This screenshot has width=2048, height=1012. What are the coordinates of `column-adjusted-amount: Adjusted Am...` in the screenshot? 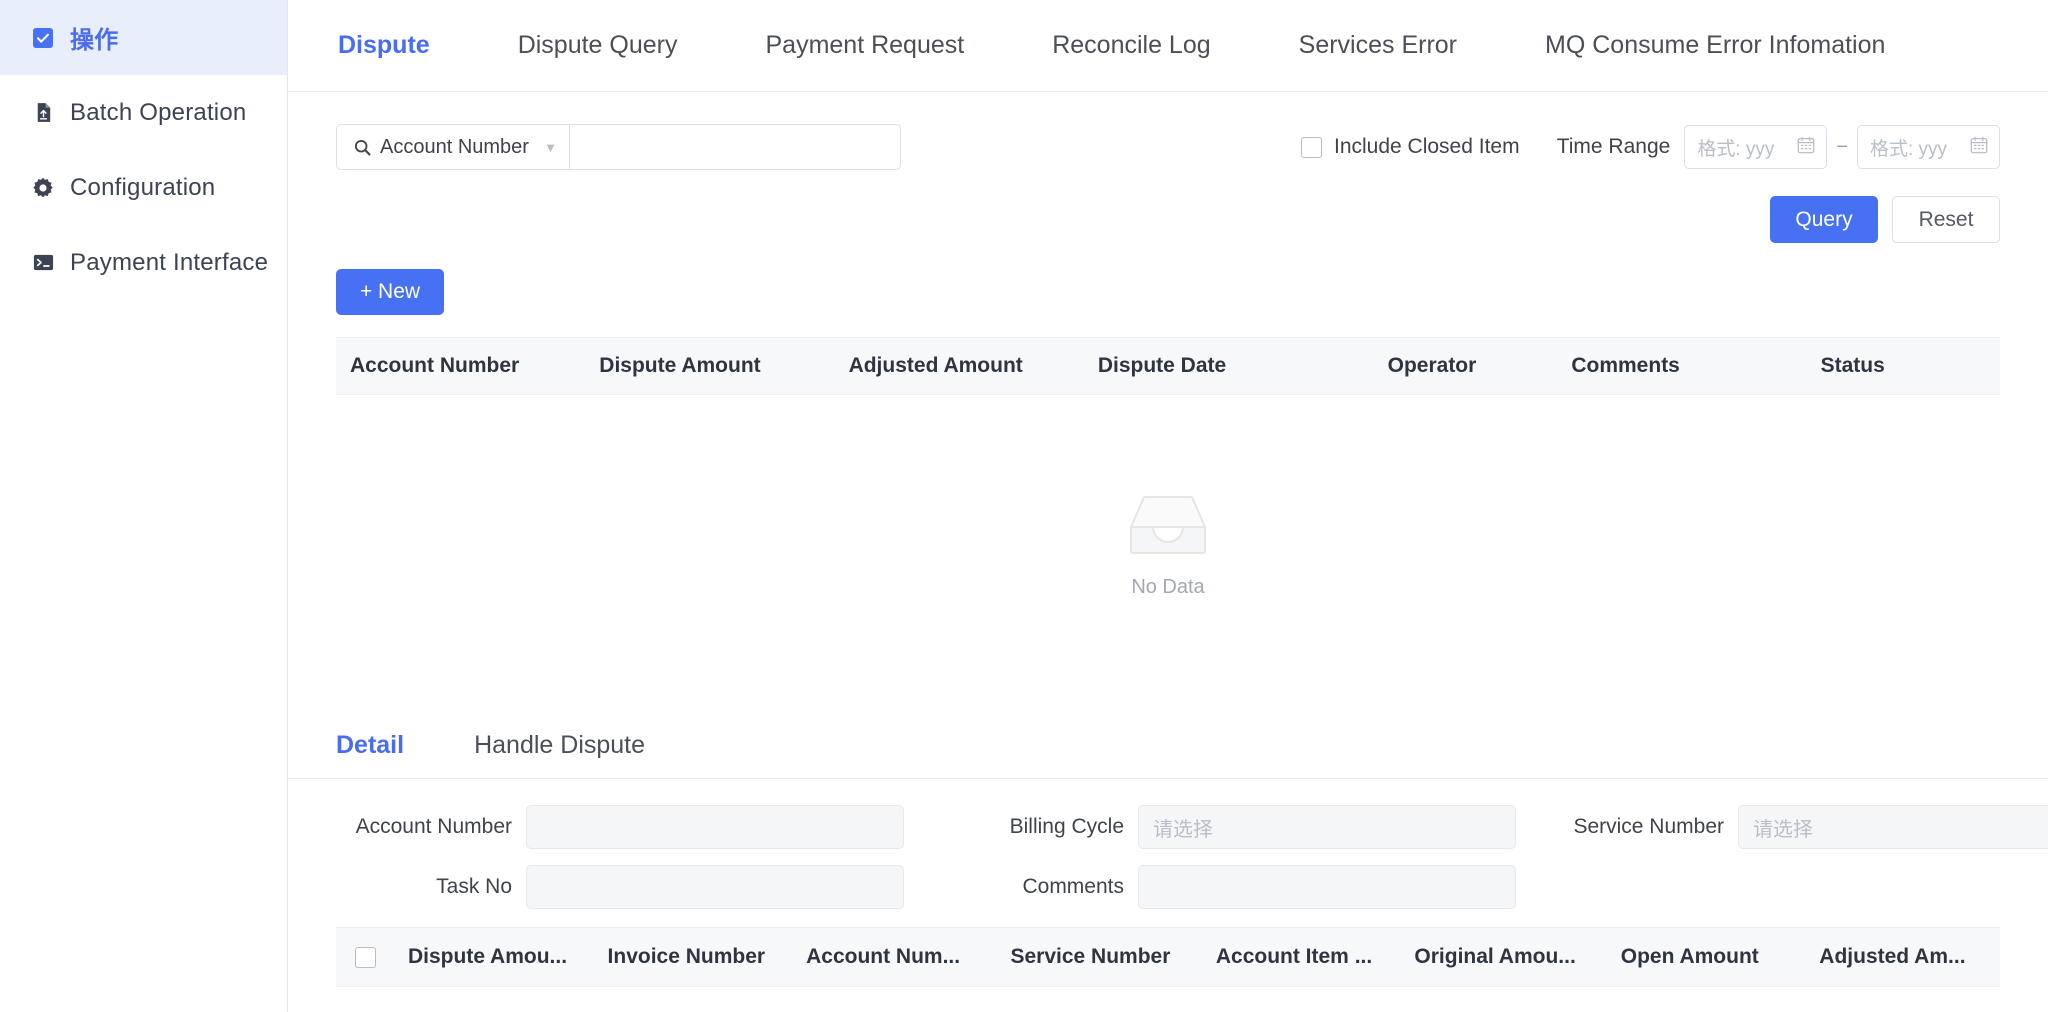 It's located at (1902, 957).